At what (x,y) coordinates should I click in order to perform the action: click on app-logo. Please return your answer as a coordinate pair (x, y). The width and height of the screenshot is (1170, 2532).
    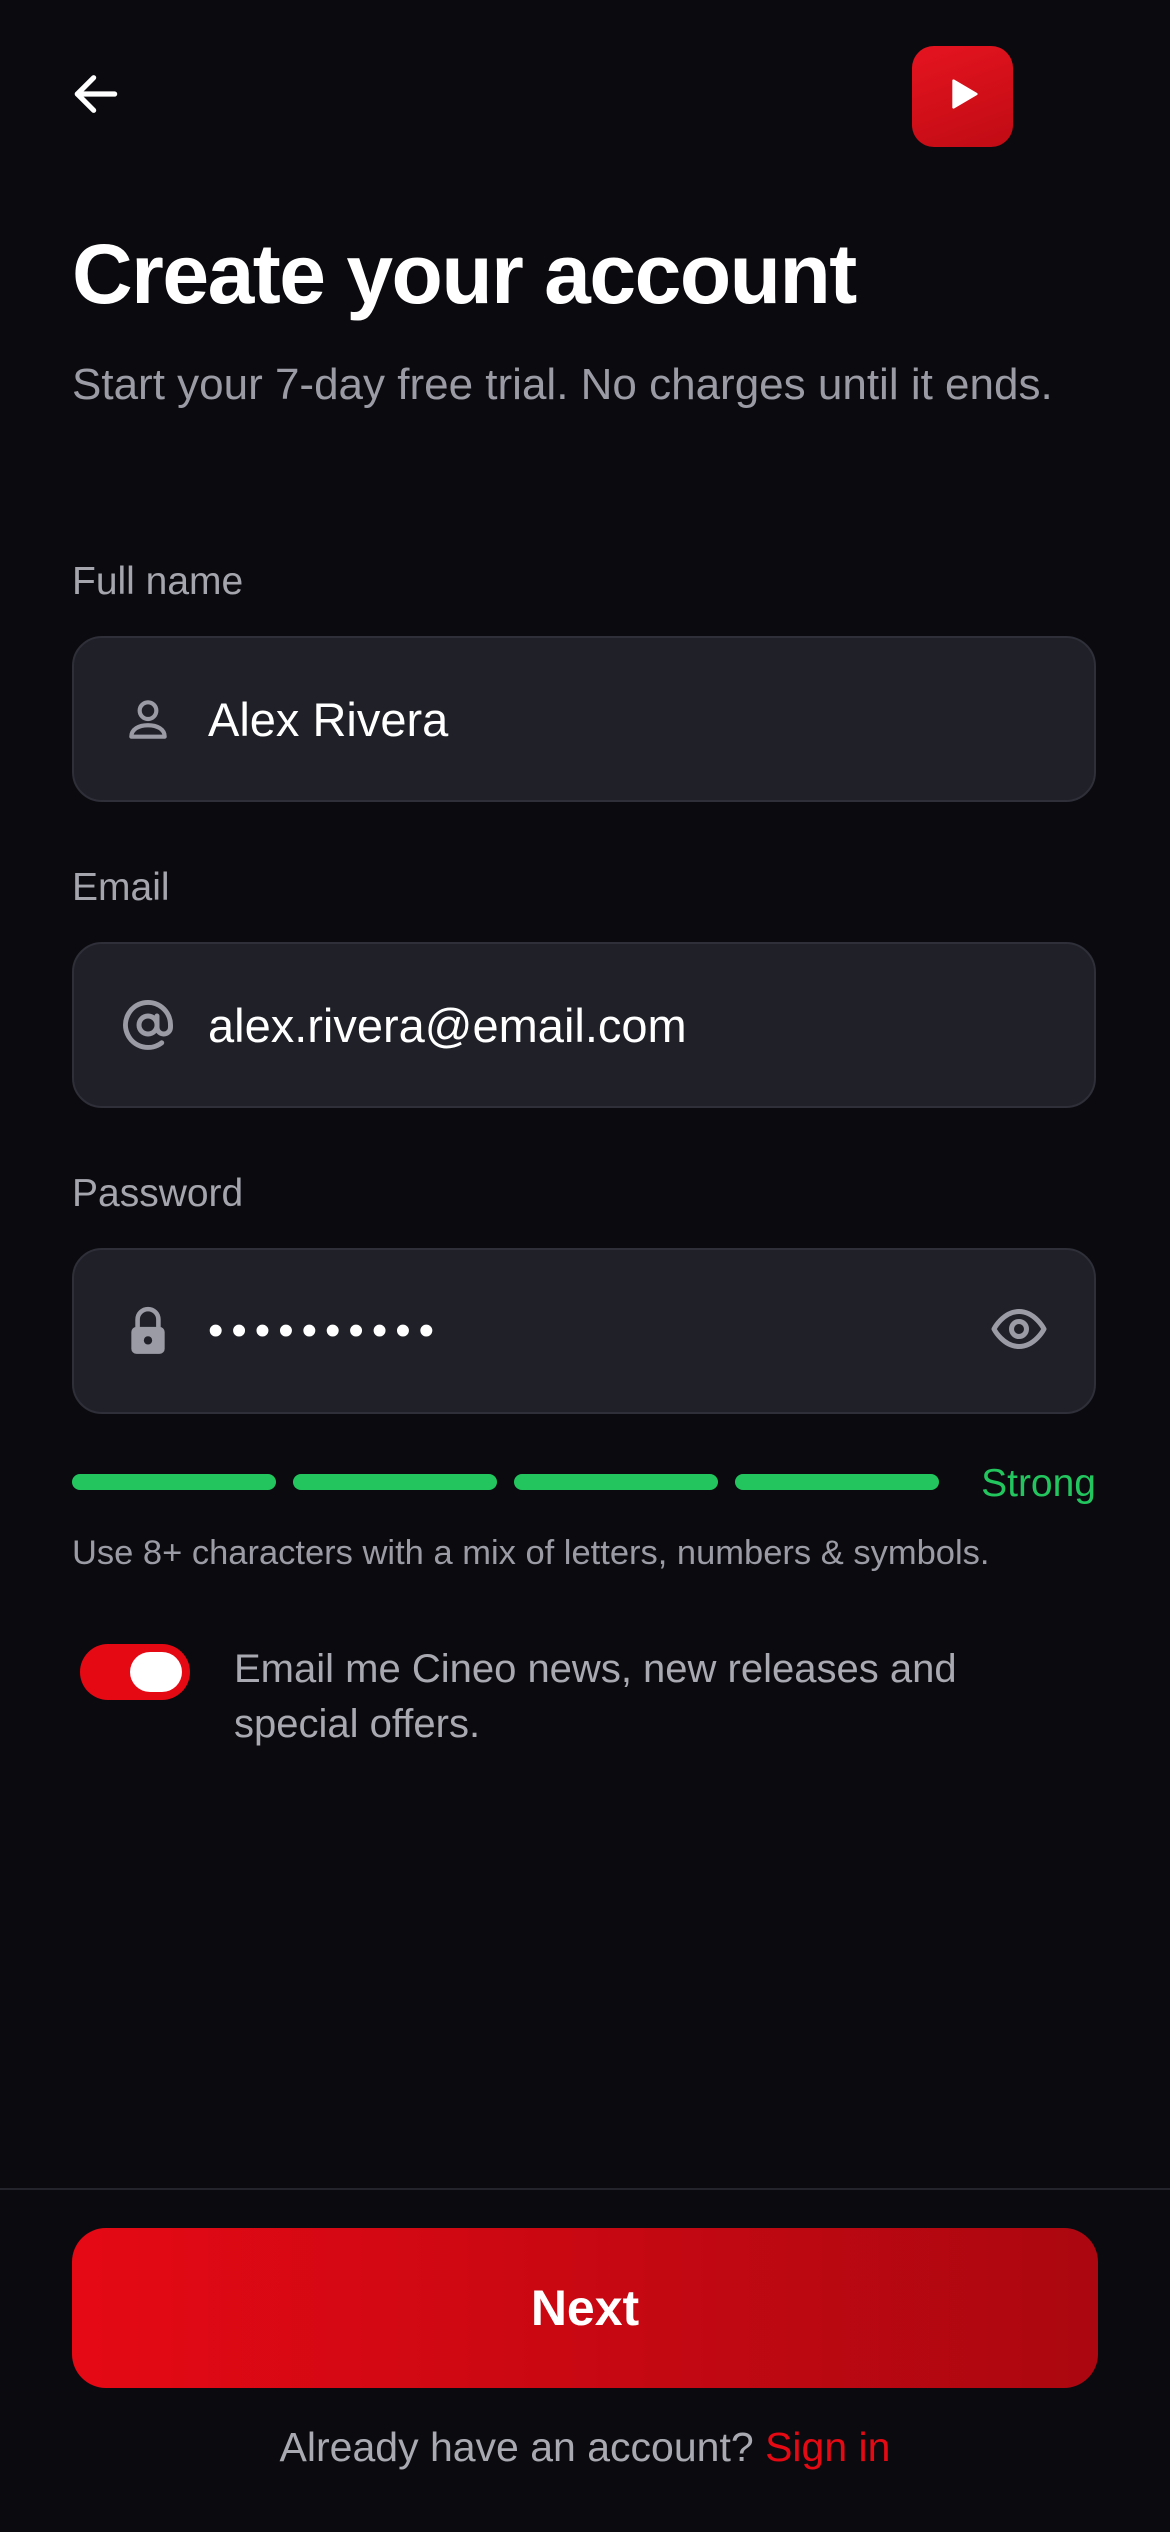
    Looking at the image, I should click on (962, 96).